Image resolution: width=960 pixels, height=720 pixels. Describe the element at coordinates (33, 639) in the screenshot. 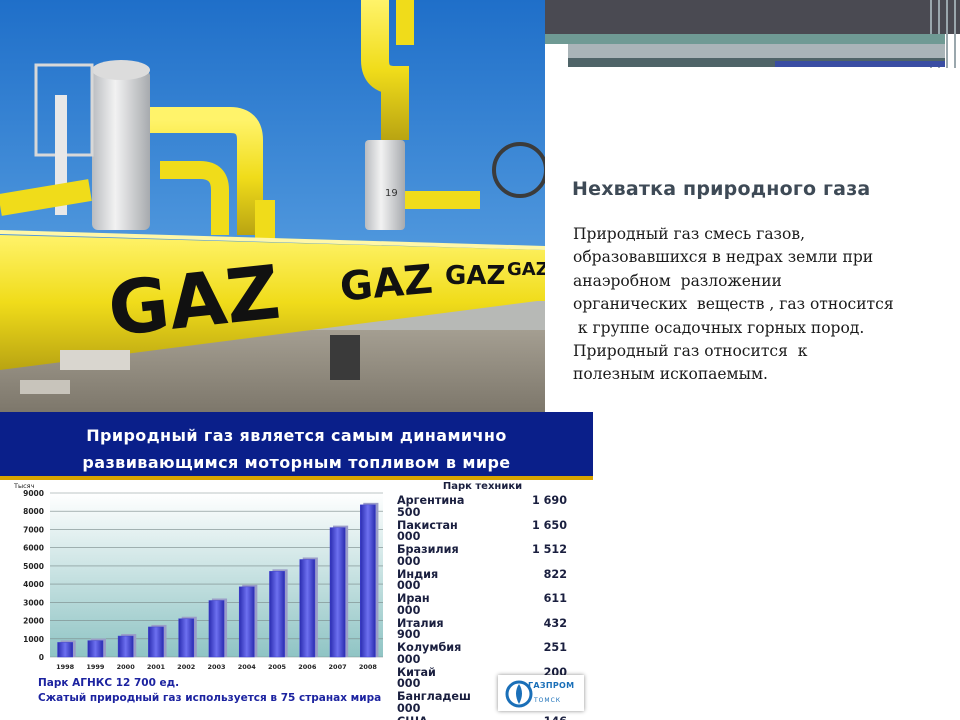

I see `chart-y-tick-label: 1000` at that location.